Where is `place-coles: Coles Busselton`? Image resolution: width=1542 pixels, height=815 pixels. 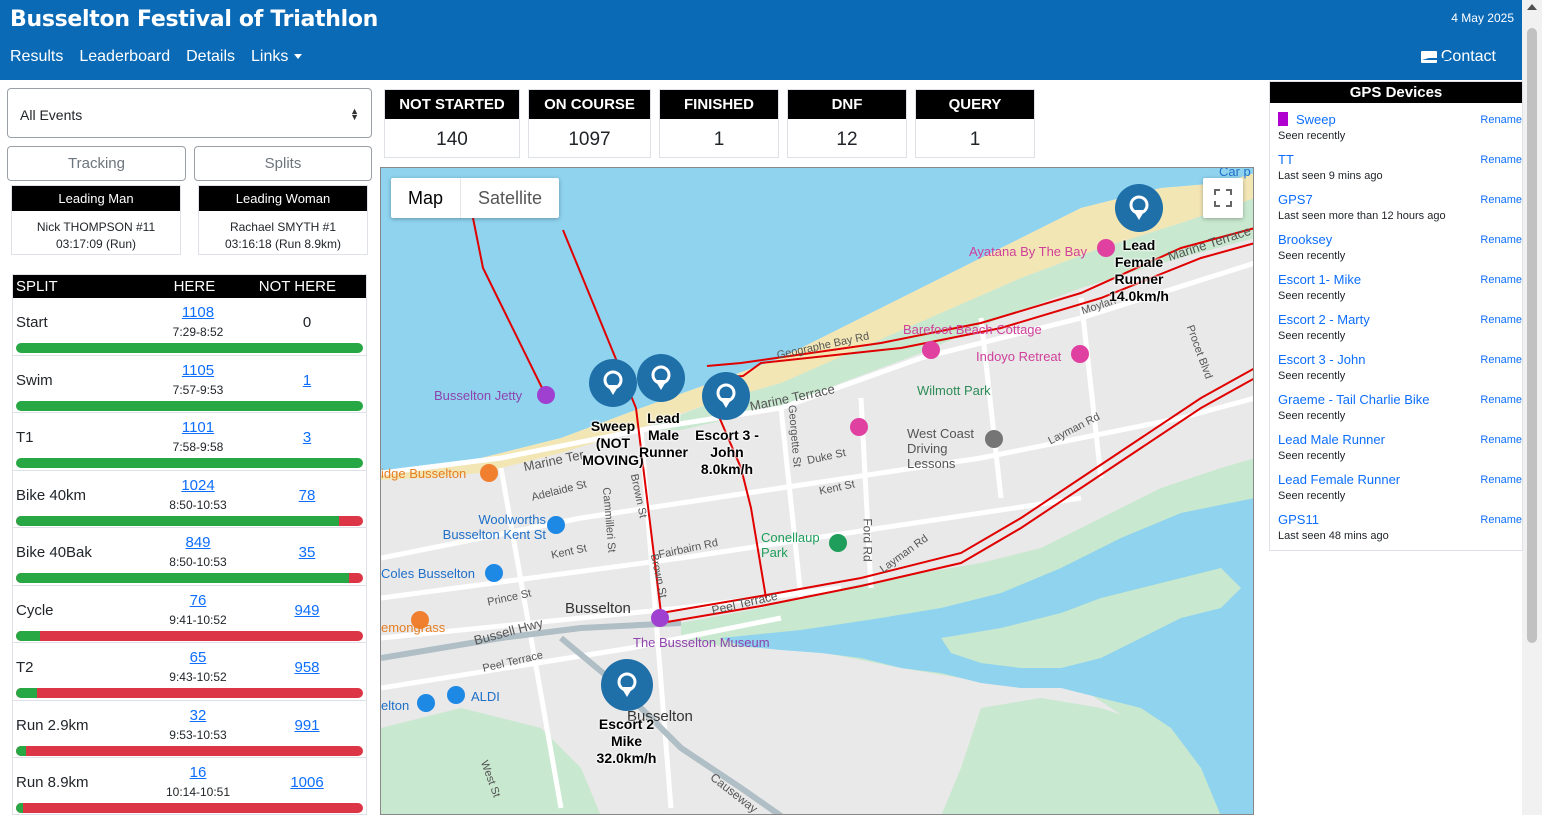
place-coles: Coles Busselton is located at coordinates (428, 573).